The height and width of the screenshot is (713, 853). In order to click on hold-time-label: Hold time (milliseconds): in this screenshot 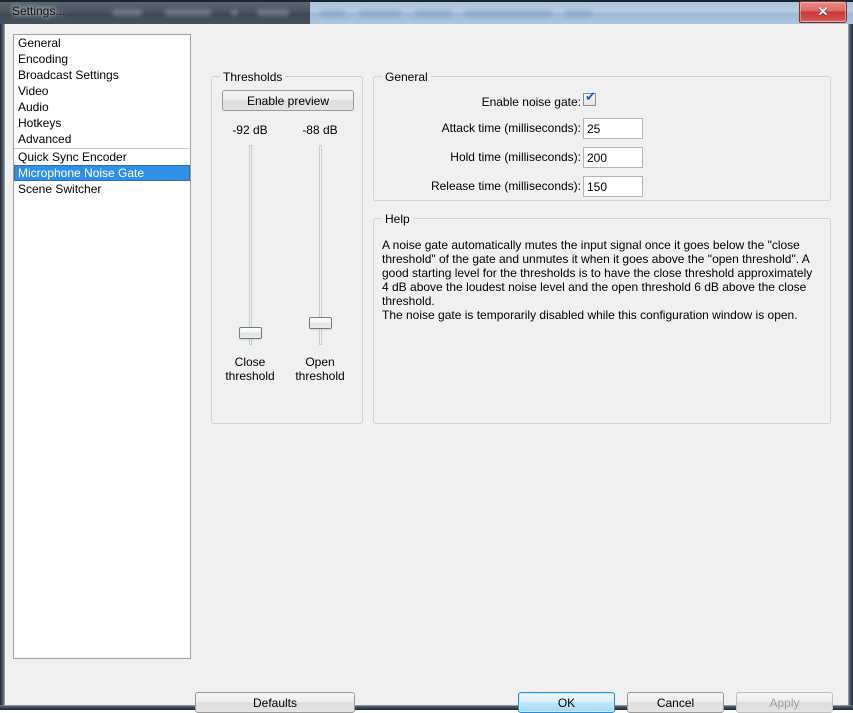, I will do `click(515, 157)`.